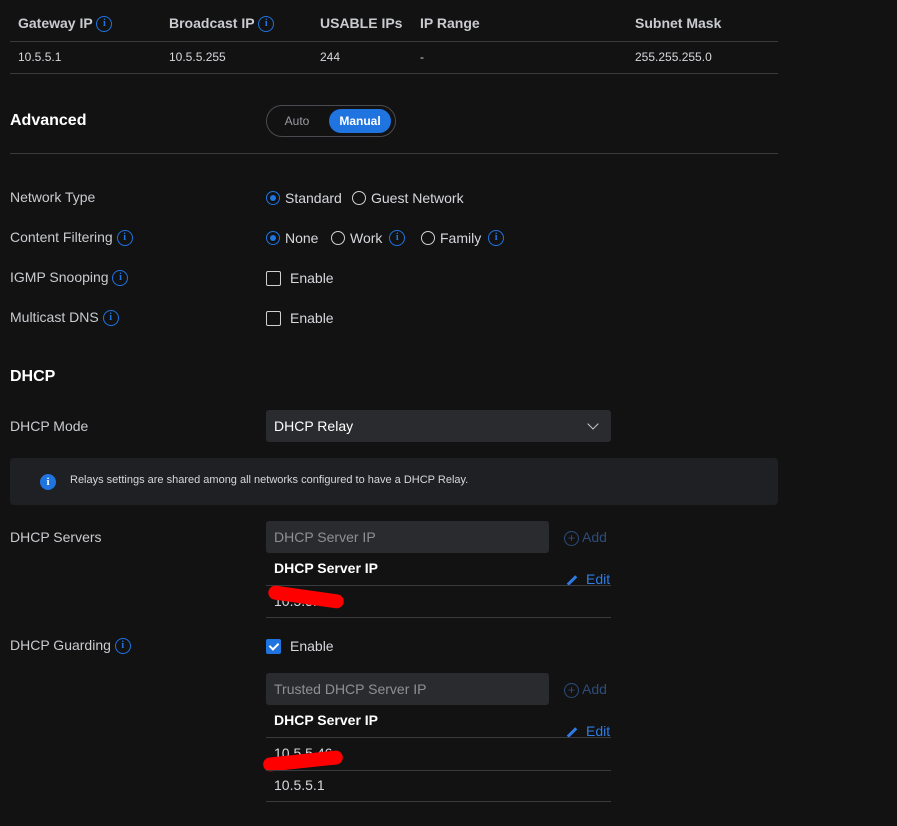  What do you see at coordinates (593, 424) in the screenshot?
I see `chevron-down-icon` at bounding box center [593, 424].